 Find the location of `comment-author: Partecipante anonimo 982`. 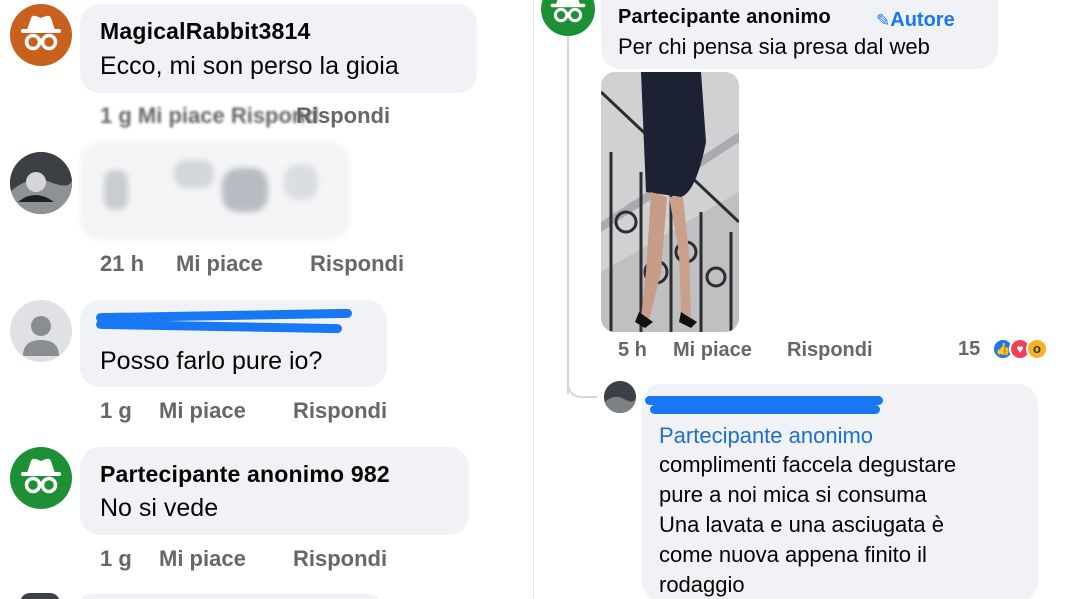

comment-author: Partecipante anonimo 982 is located at coordinates (245, 474).